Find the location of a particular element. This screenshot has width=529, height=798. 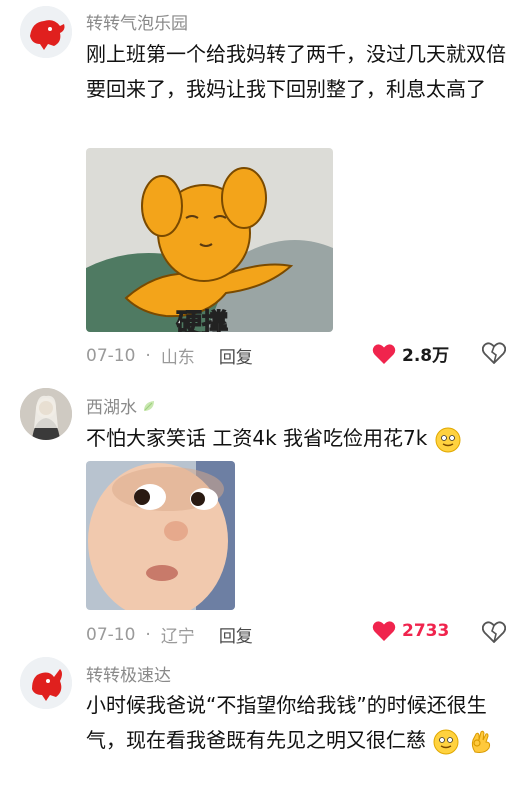

like-count: 2.8万 is located at coordinates (426, 356).